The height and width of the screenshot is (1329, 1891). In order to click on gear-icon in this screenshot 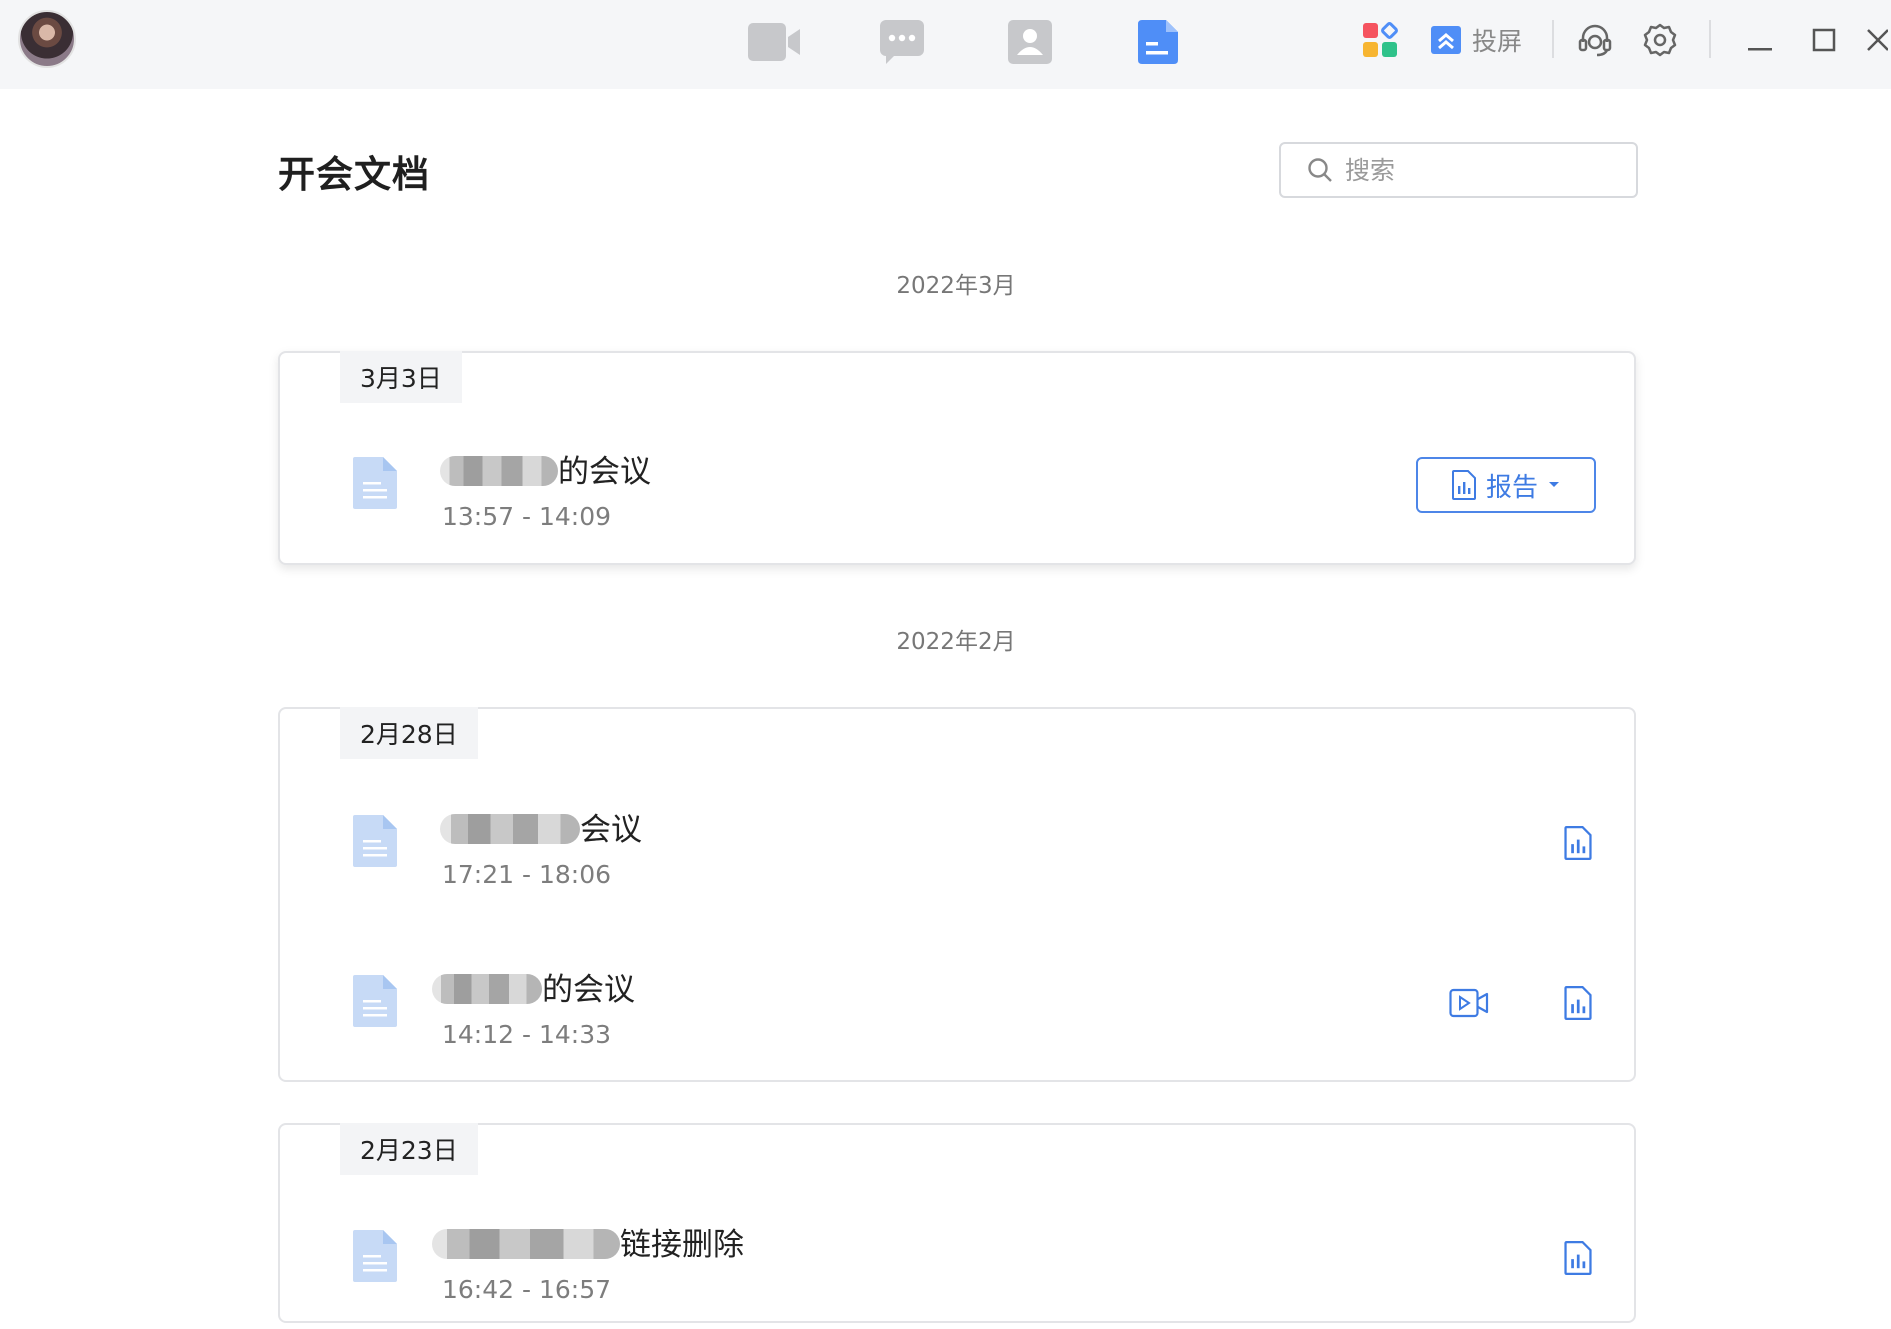, I will do `click(1660, 40)`.